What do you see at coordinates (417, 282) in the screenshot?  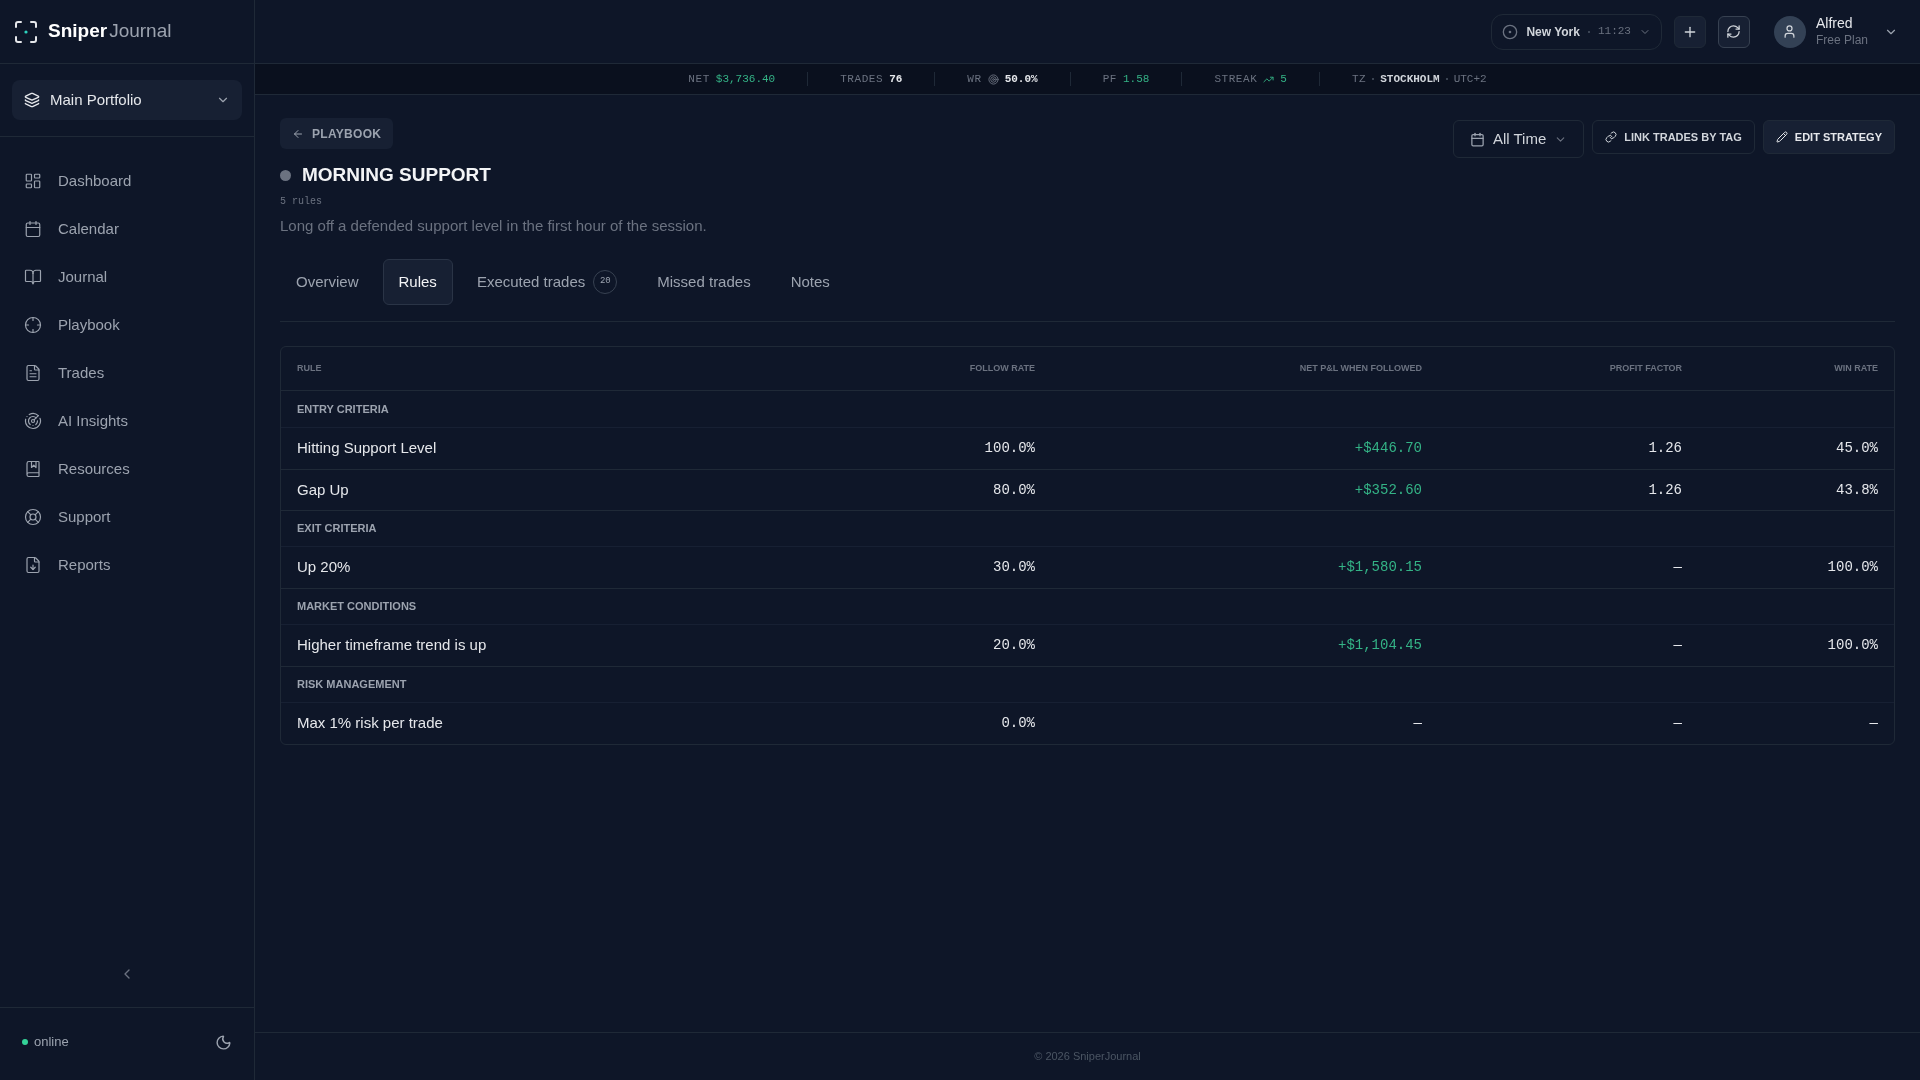 I see `tab: Rules` at bounding box center [417, 282].